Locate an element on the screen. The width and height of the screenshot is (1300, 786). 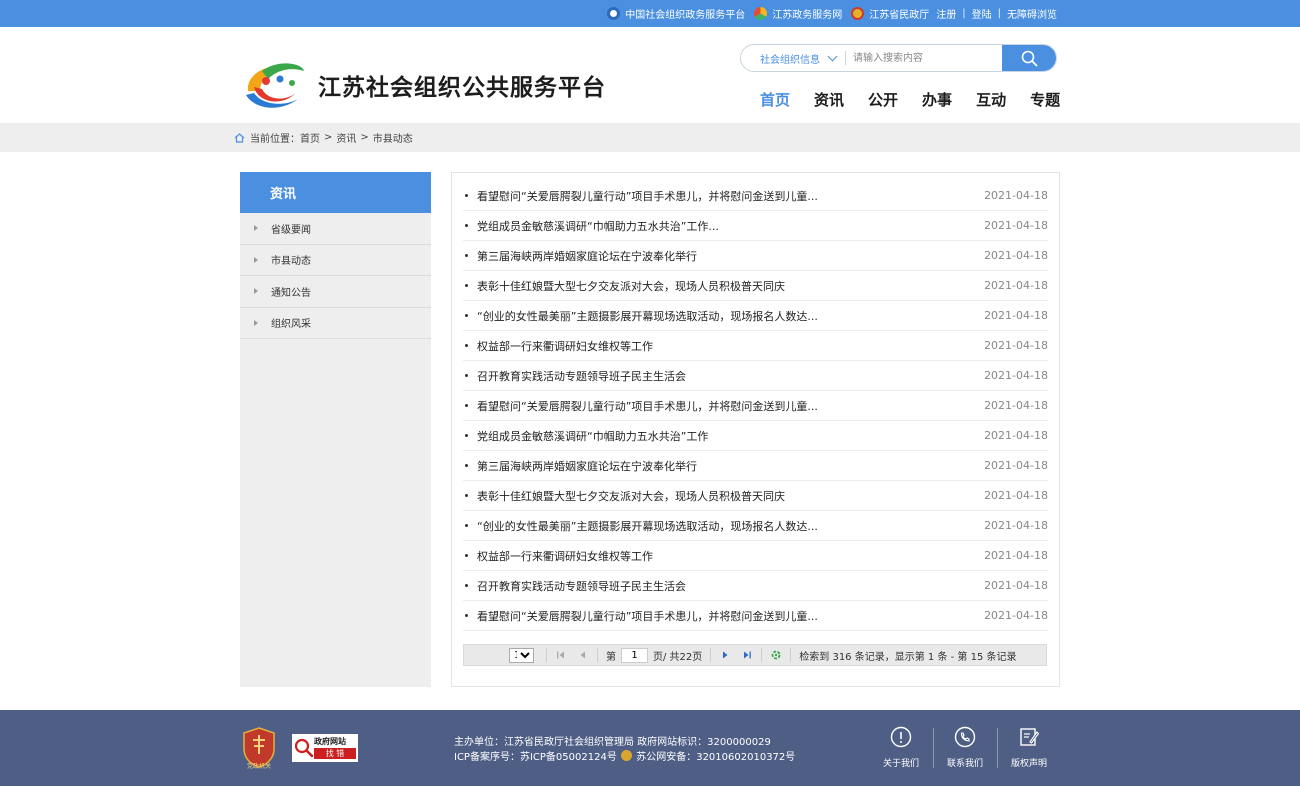
sidebar-item-notices: 通知公告 is located at coordinates (335, 292).